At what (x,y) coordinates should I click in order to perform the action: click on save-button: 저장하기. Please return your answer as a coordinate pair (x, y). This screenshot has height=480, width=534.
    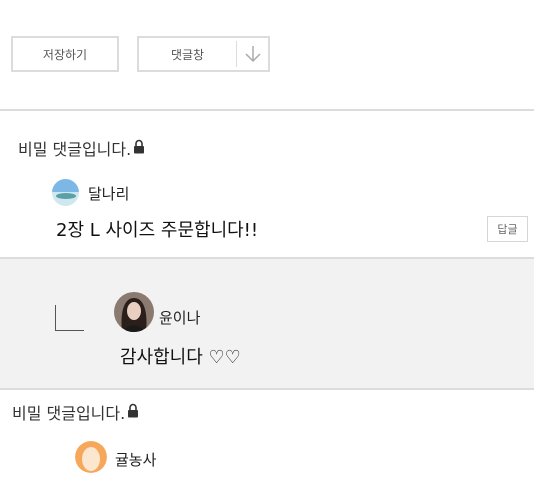
    Looking at the image, I should click on (65, 54).